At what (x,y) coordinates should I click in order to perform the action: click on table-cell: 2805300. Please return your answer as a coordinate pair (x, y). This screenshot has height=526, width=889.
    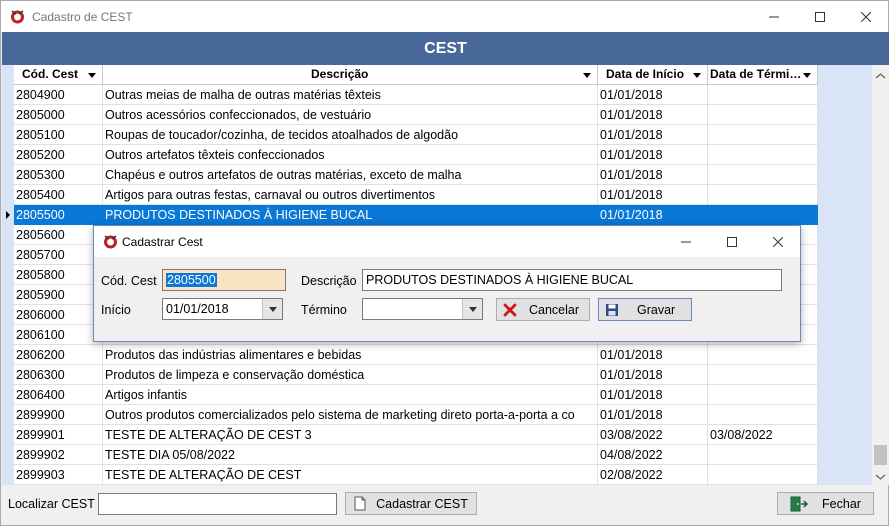
    Looking at the image, I should click on (58, 175).